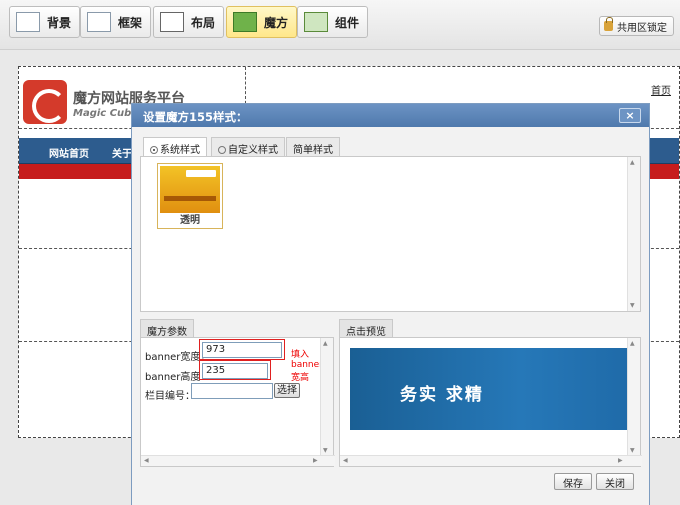 Image resolution: width=680 pixels, height=505 pixels. I want to click on nav-item-home: 网站首页, so click(69, 152).